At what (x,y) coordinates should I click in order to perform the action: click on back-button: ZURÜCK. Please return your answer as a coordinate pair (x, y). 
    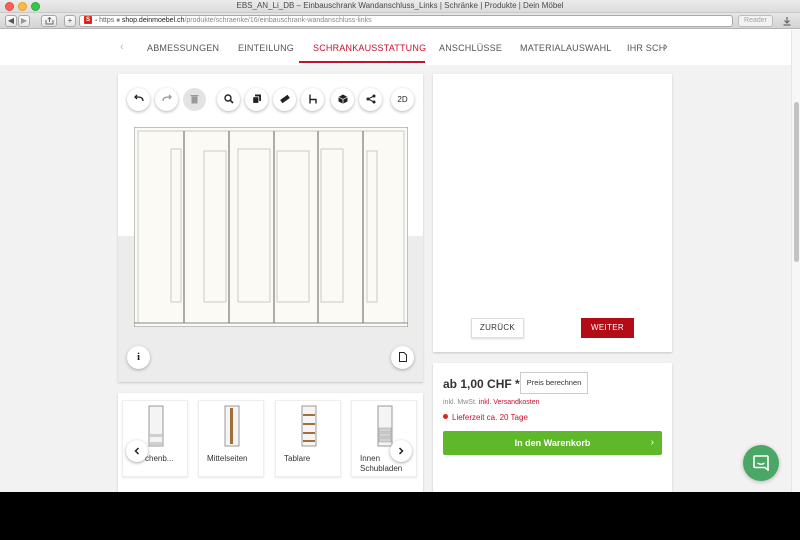
    Looking at the image, I should click on (497, 328).